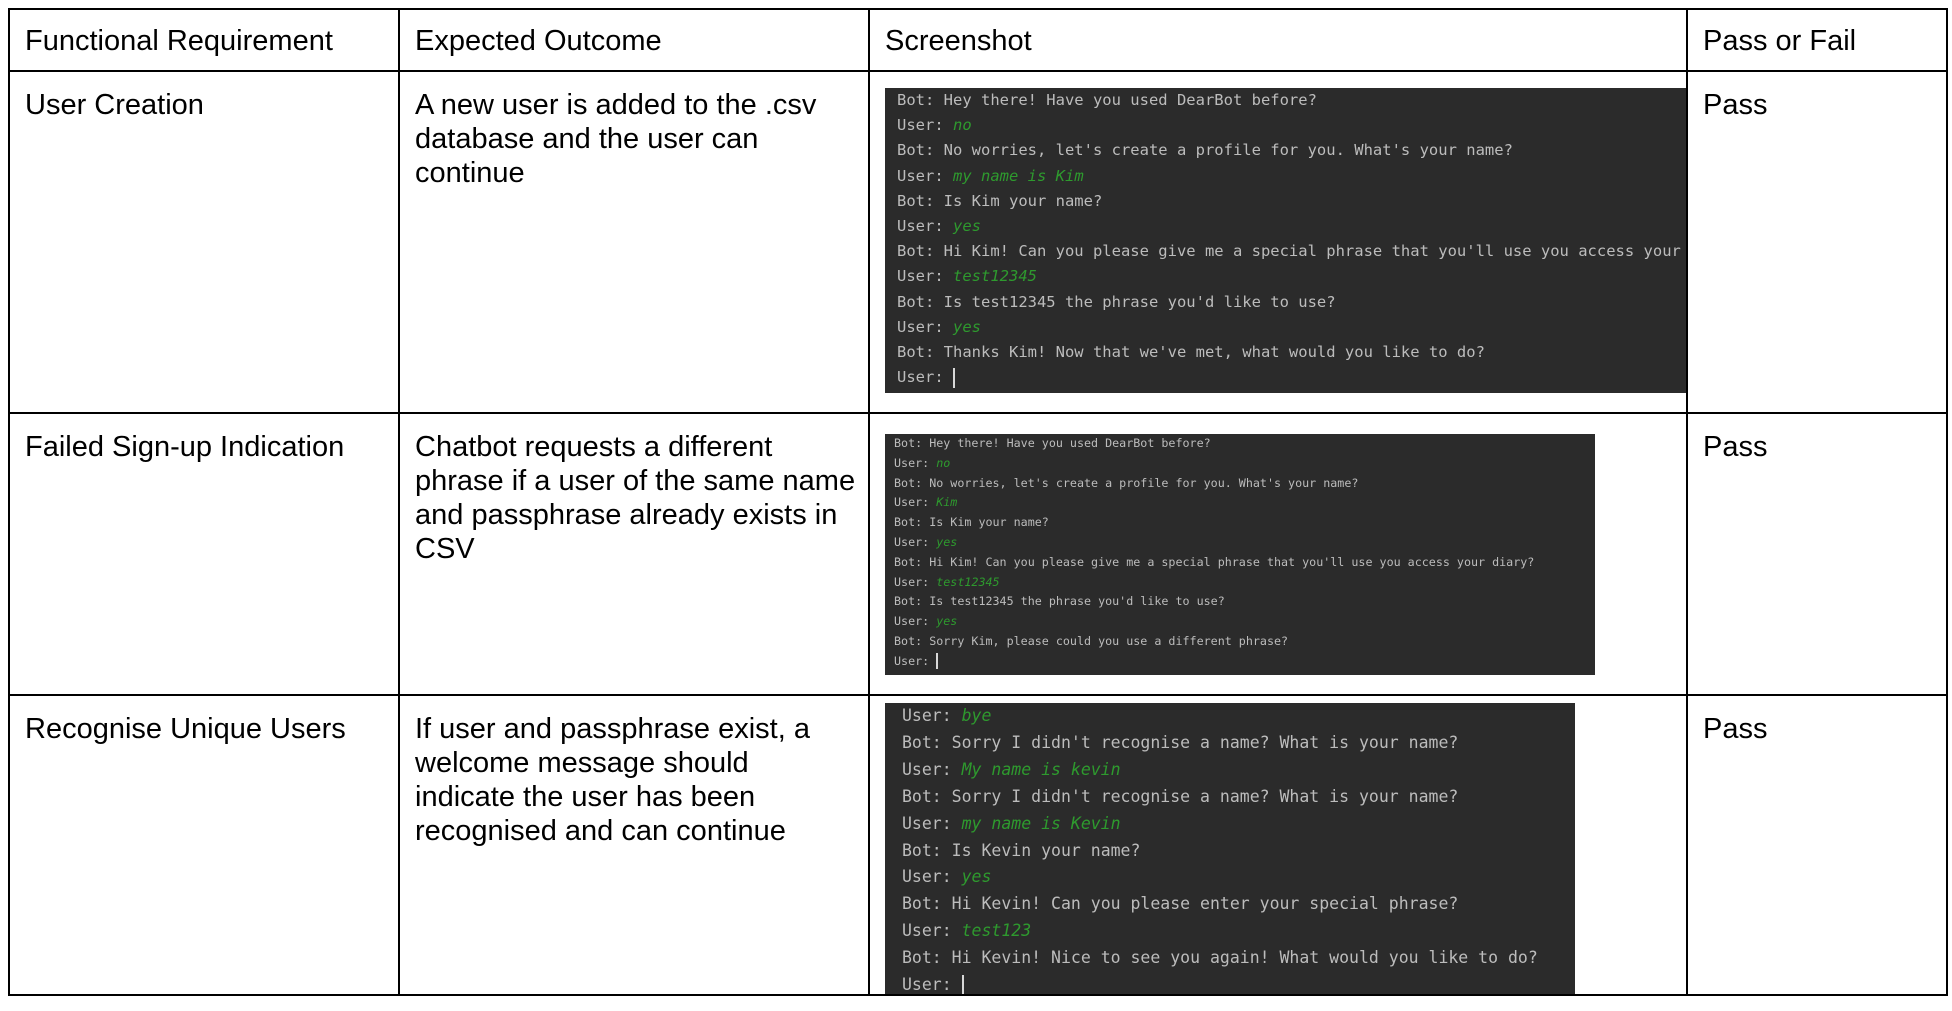 Image resolution: width=1952 pixels, height=1011 pixels. I want to click on header-expected-outcome: Expected Outcome, so click(634, 40).